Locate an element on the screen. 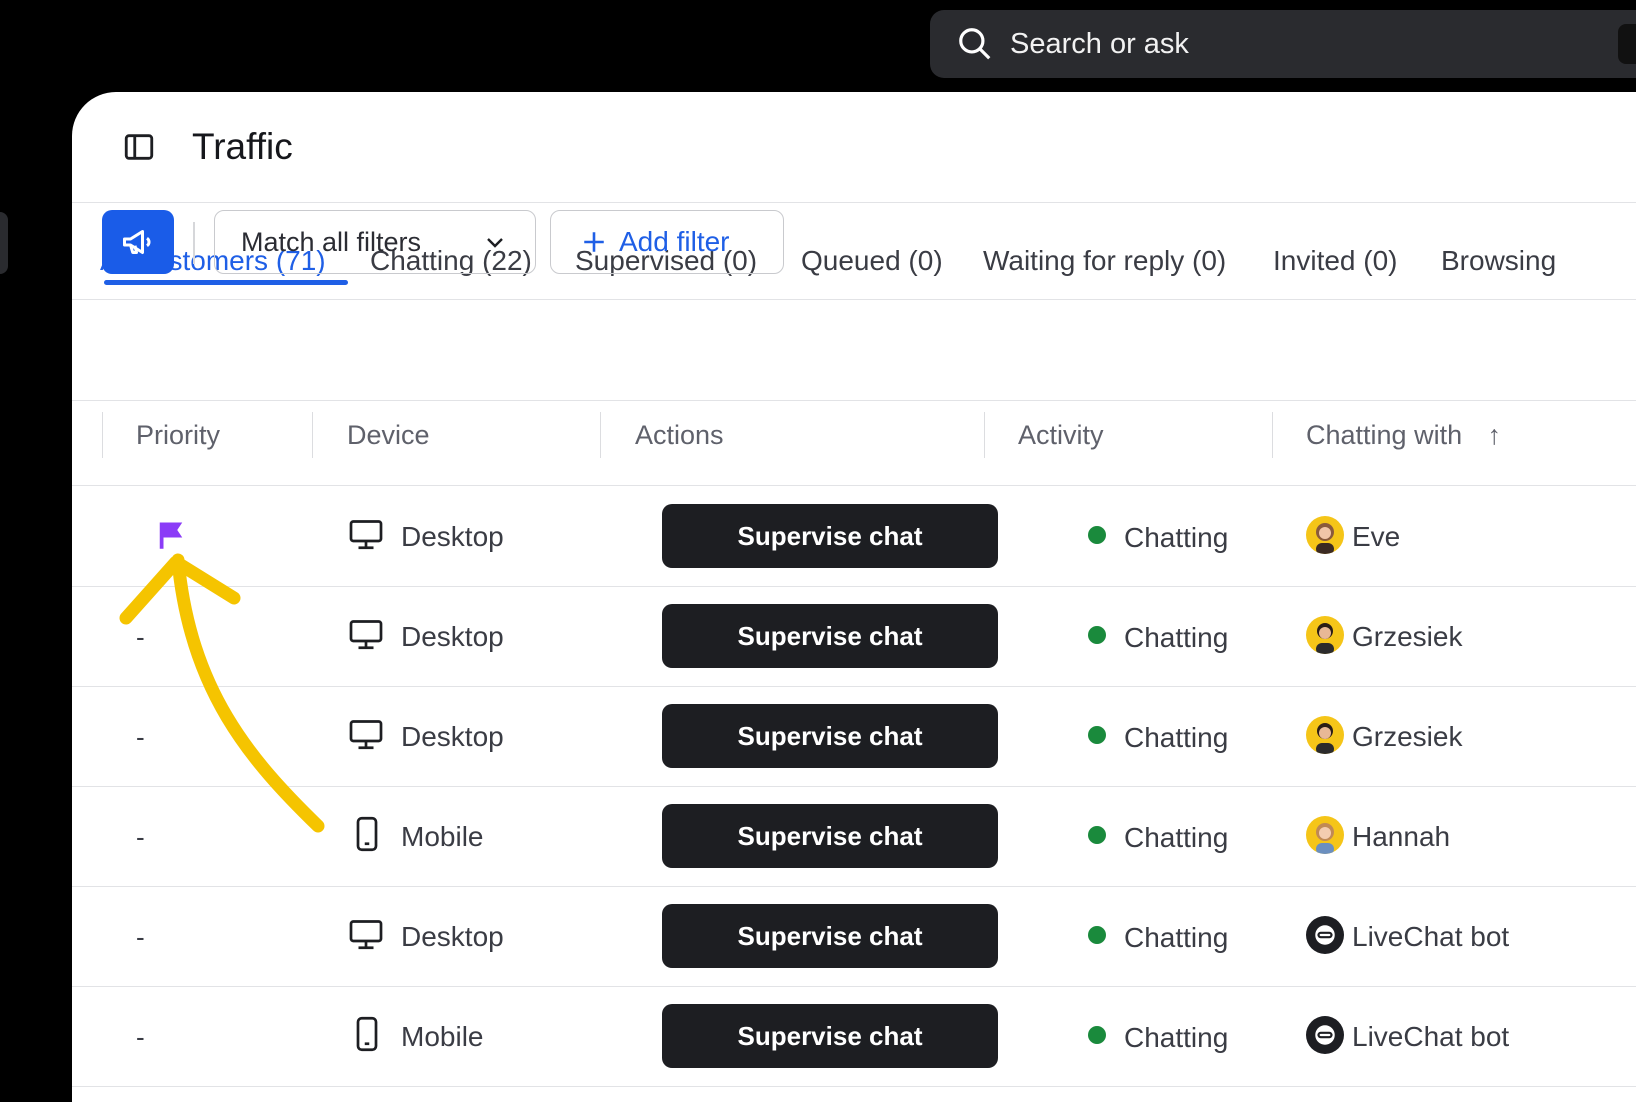 The height and width of the screenshot is (1102, 1636). column-device: Device is located at coordinates (388, 435).